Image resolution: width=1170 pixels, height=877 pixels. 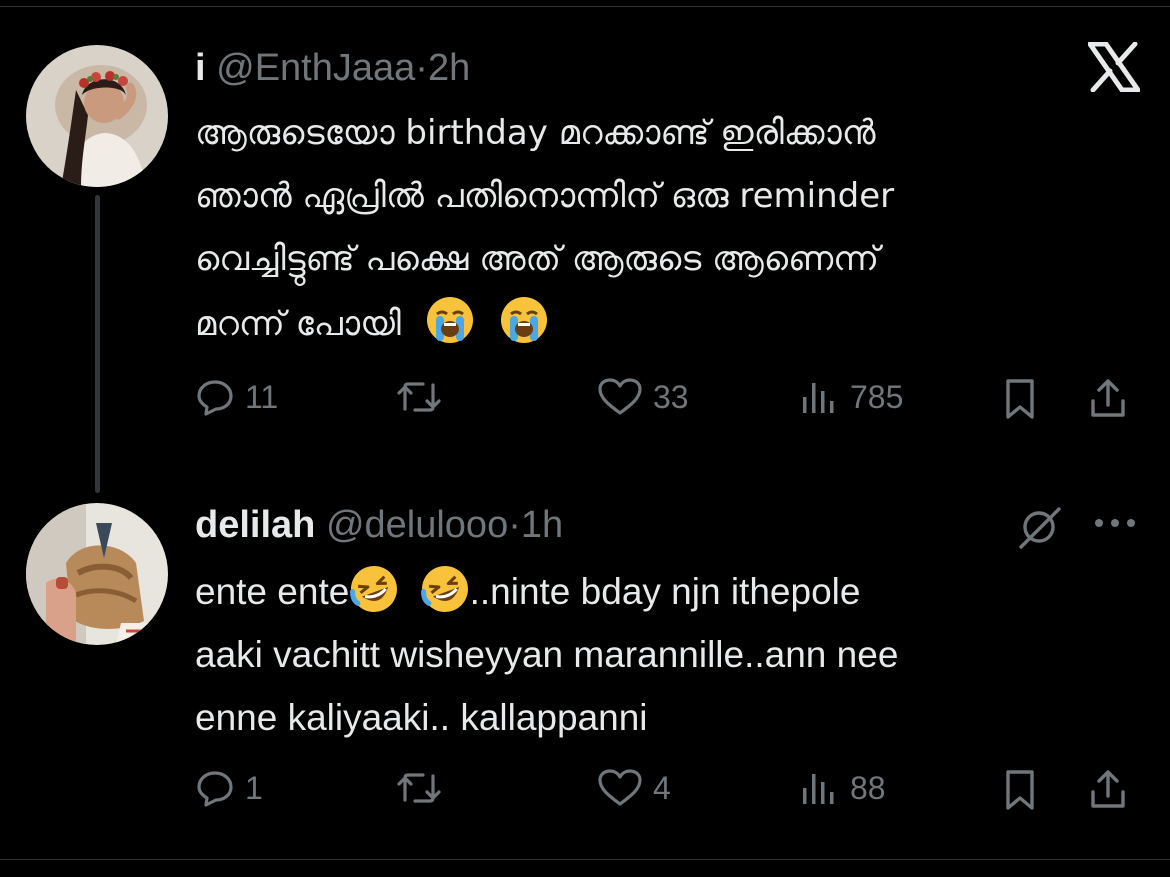 What do you see at coordinates (843, 788) in the screenshot?
I see `views-button: 88` at bounding box center [843, 788].